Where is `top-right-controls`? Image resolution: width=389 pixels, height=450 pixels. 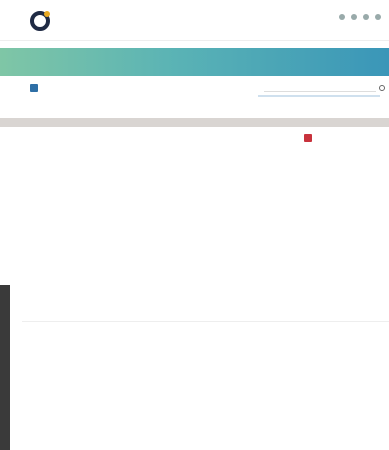
top-right-controls is located at coordinates (357, 17).